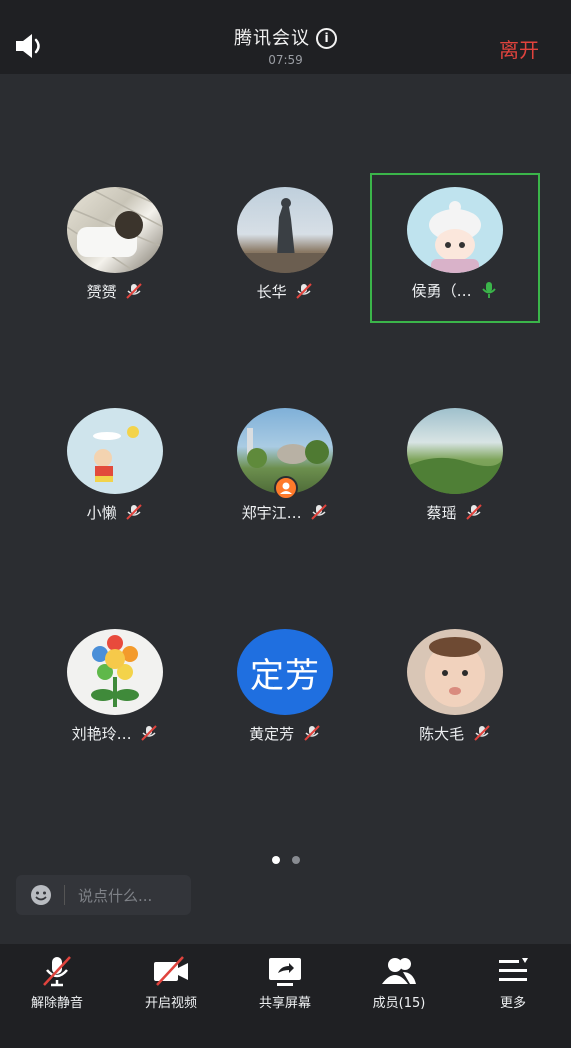 Image resolution: width=571 pixels, height=1048 pixels. What do you see at coordinates (442, 734) in the screenshot?
I see `participant-name: 陈大毛` at bounding box center [442, 734].